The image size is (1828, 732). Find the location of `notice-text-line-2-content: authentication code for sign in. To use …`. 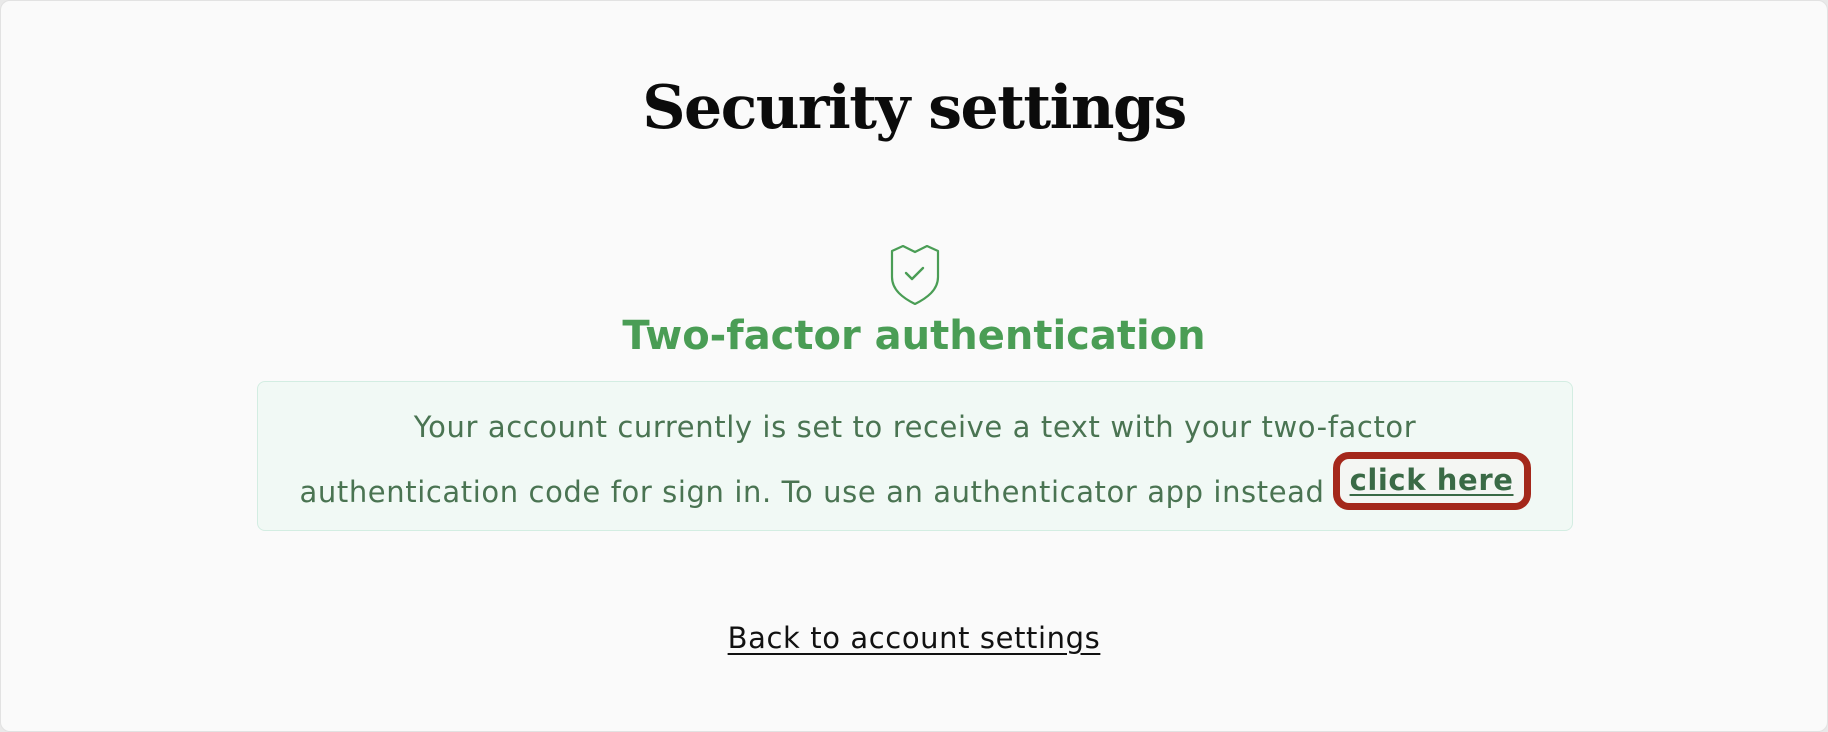

notice-text-line-2-content: authentication code for sign in. To use … is located at coordinates (812, 492).